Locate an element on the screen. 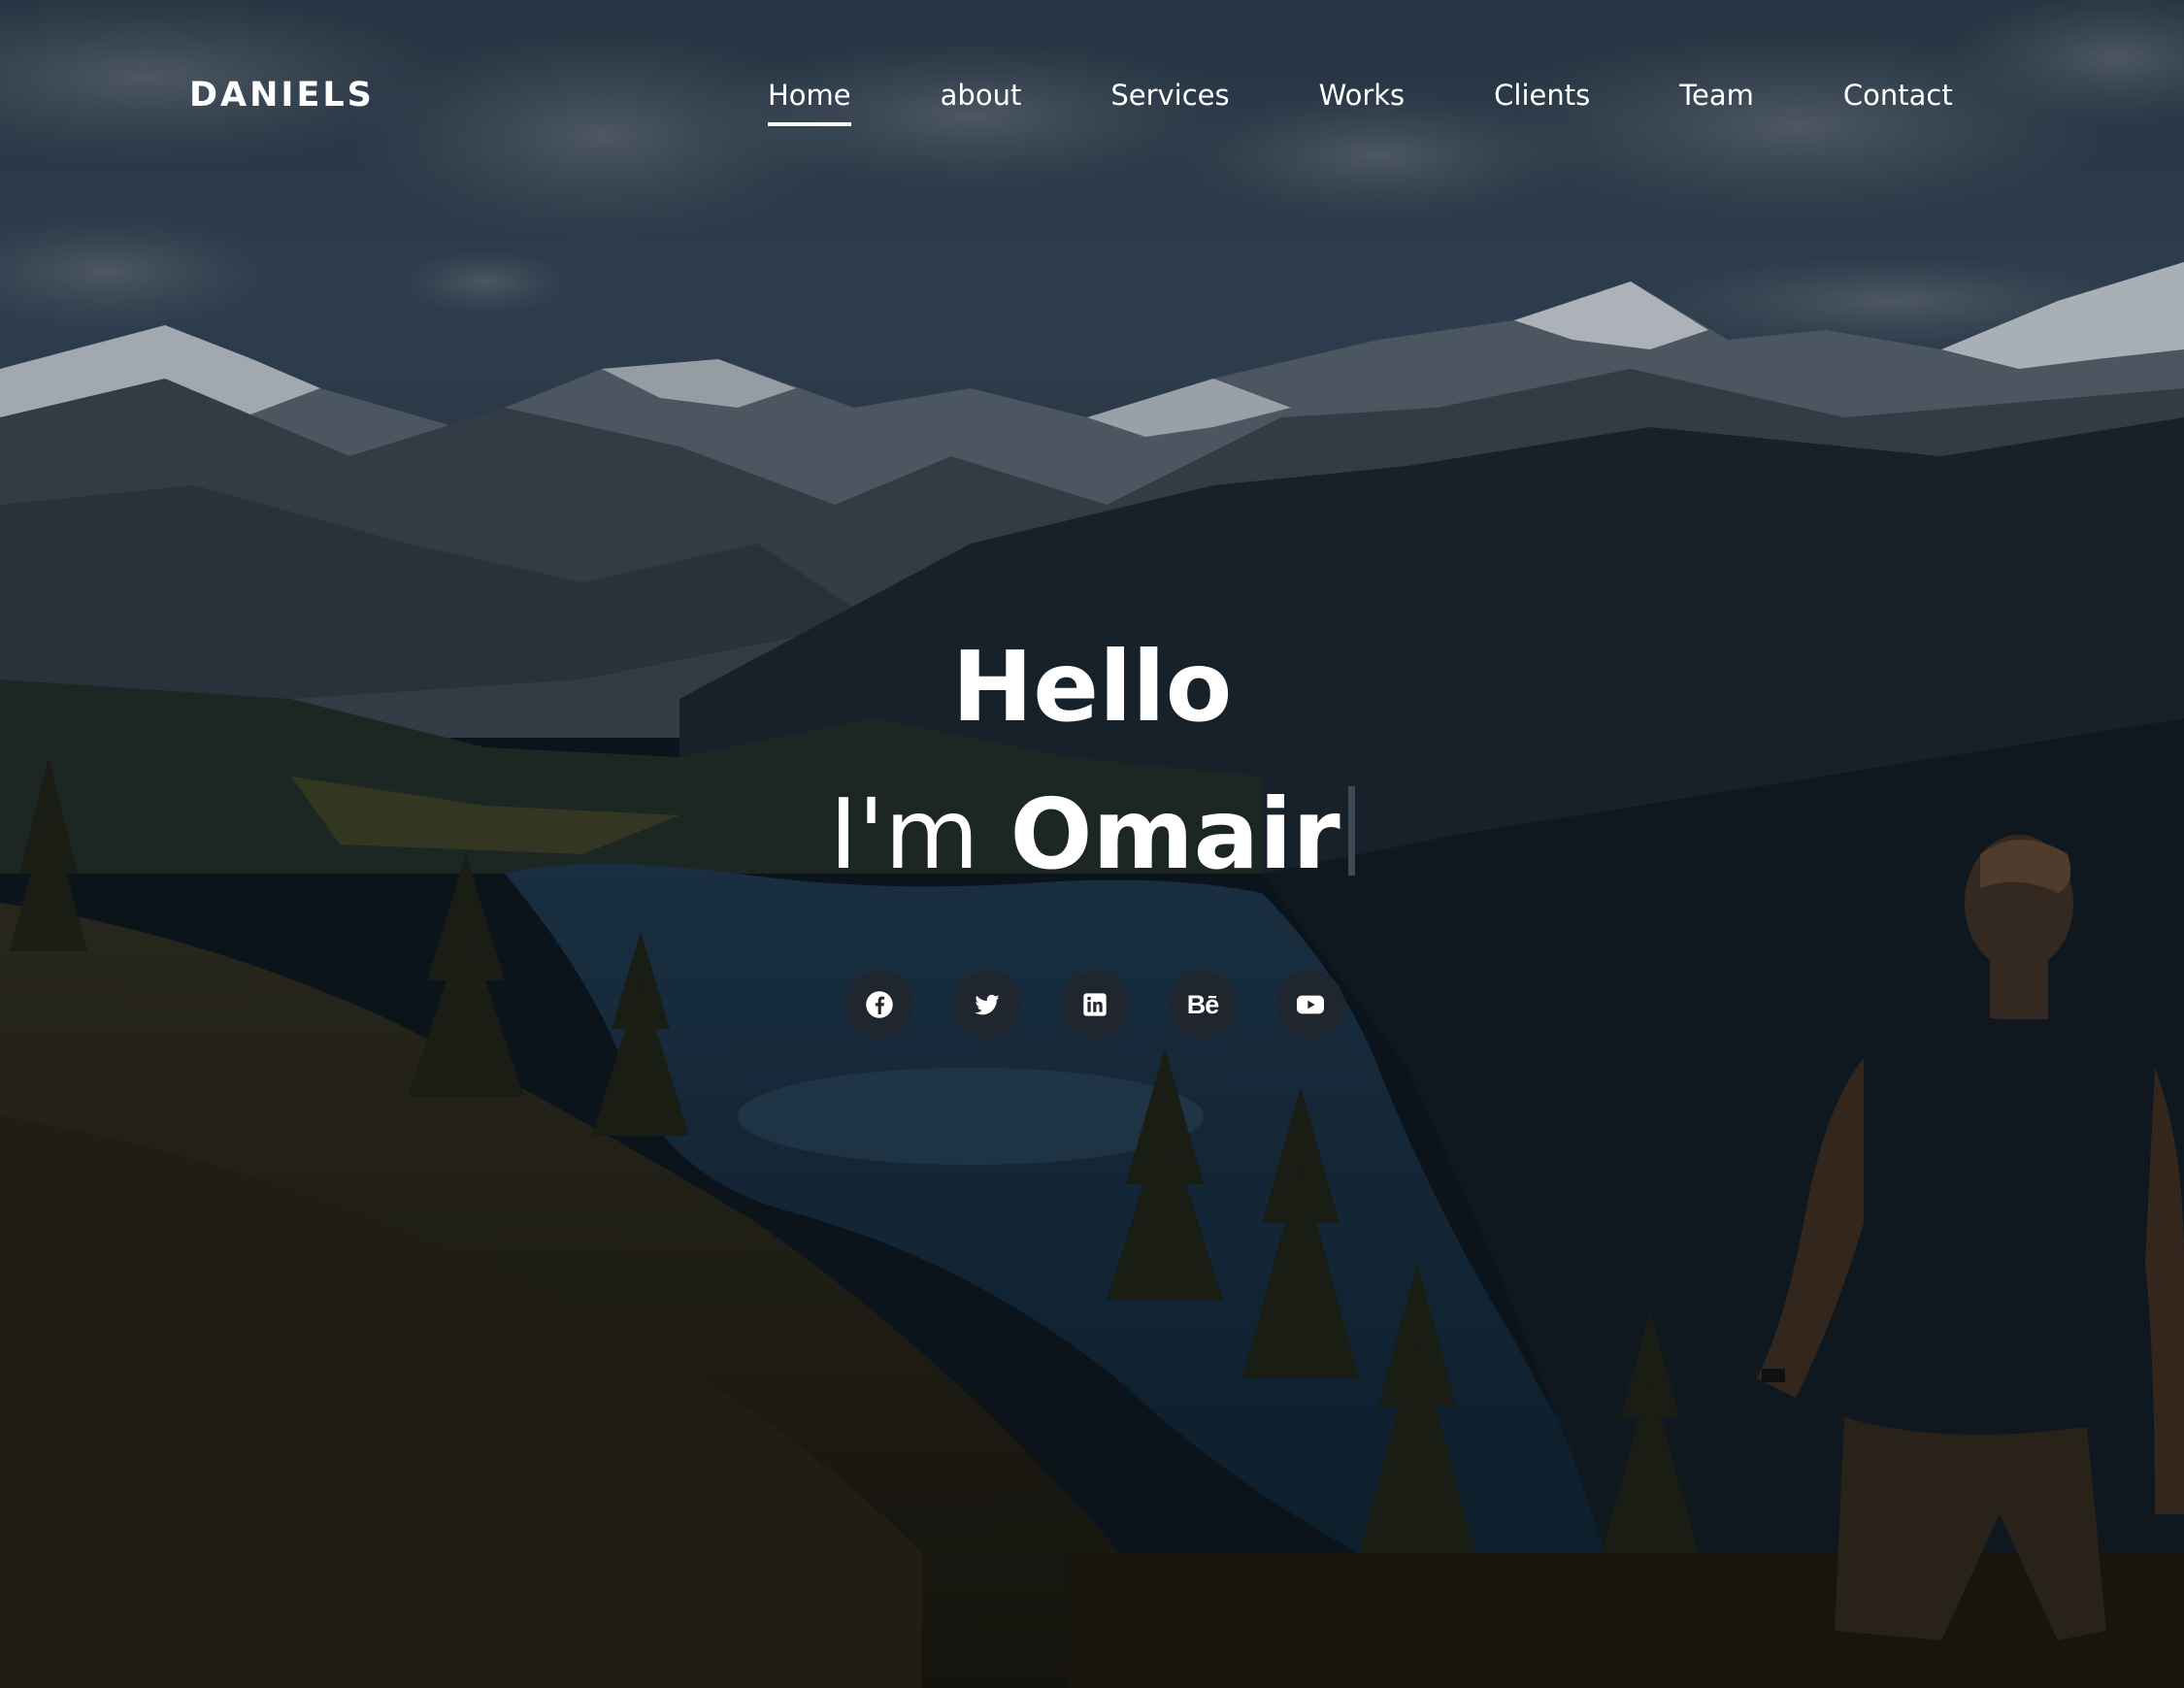 The image size is (2184, 1688). facebook-link is located at coordinates (879, 1005).